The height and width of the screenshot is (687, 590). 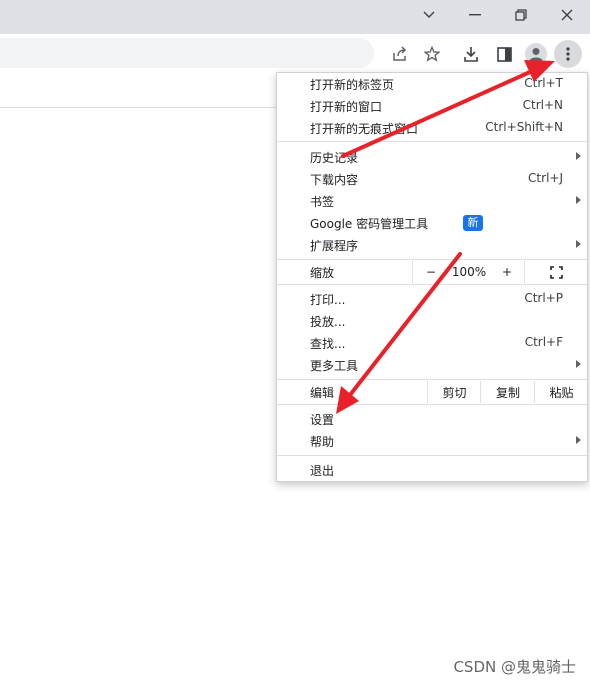 I want to click on share-icon, so click(x=400, y=53).